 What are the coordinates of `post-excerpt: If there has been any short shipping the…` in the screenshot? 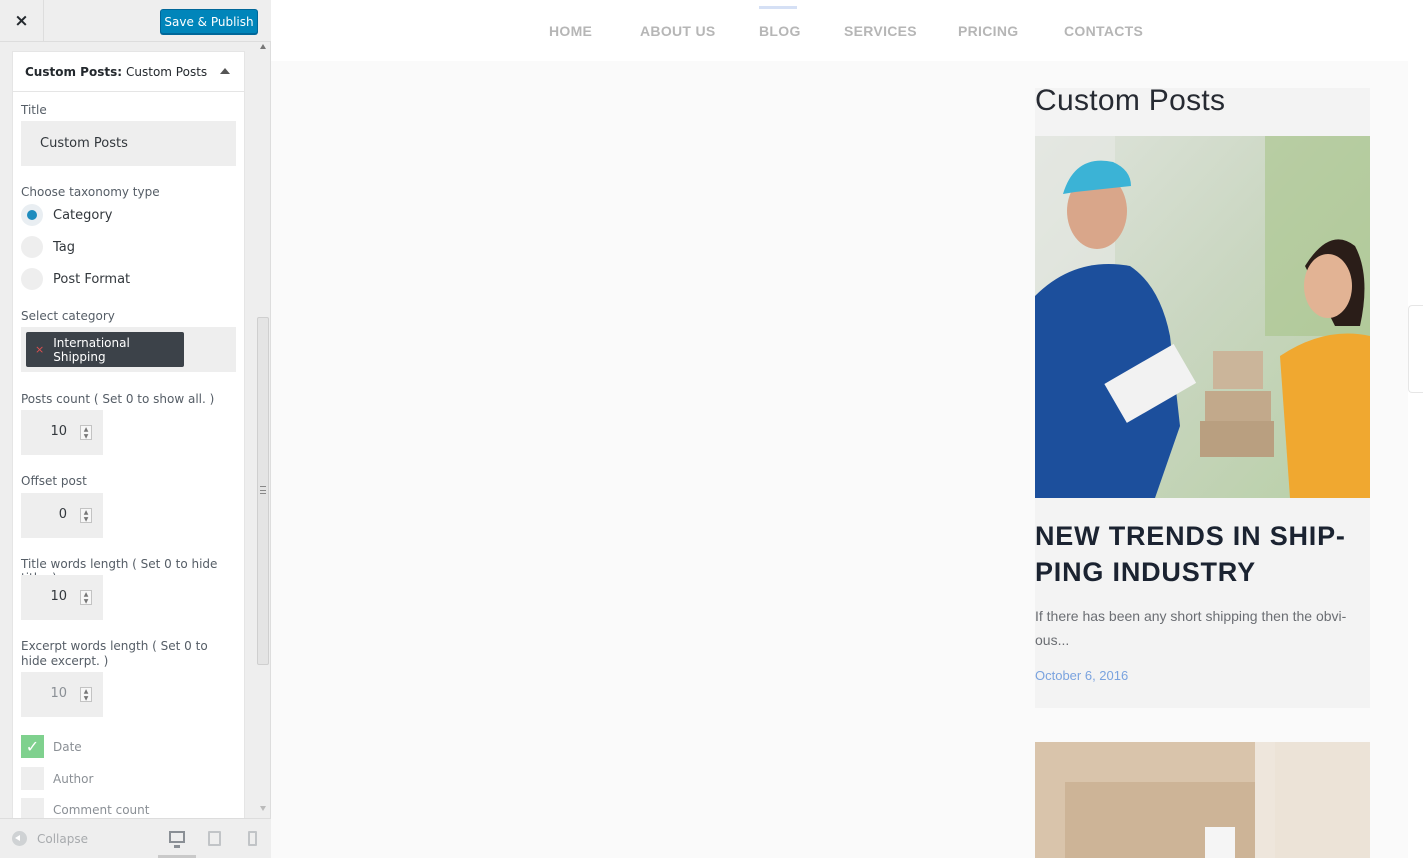 It's located at (1202, 628).